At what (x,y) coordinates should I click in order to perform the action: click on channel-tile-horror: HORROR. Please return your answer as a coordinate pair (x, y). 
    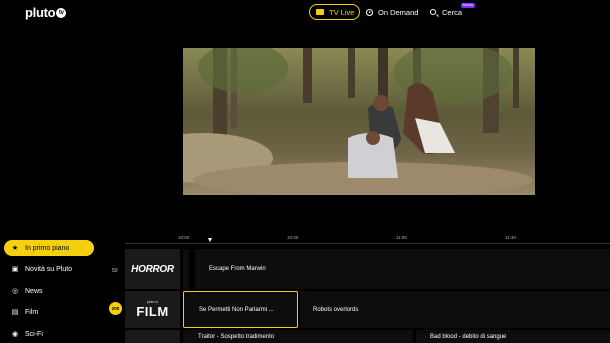
    Looking at the image, I should click on (152, 269).